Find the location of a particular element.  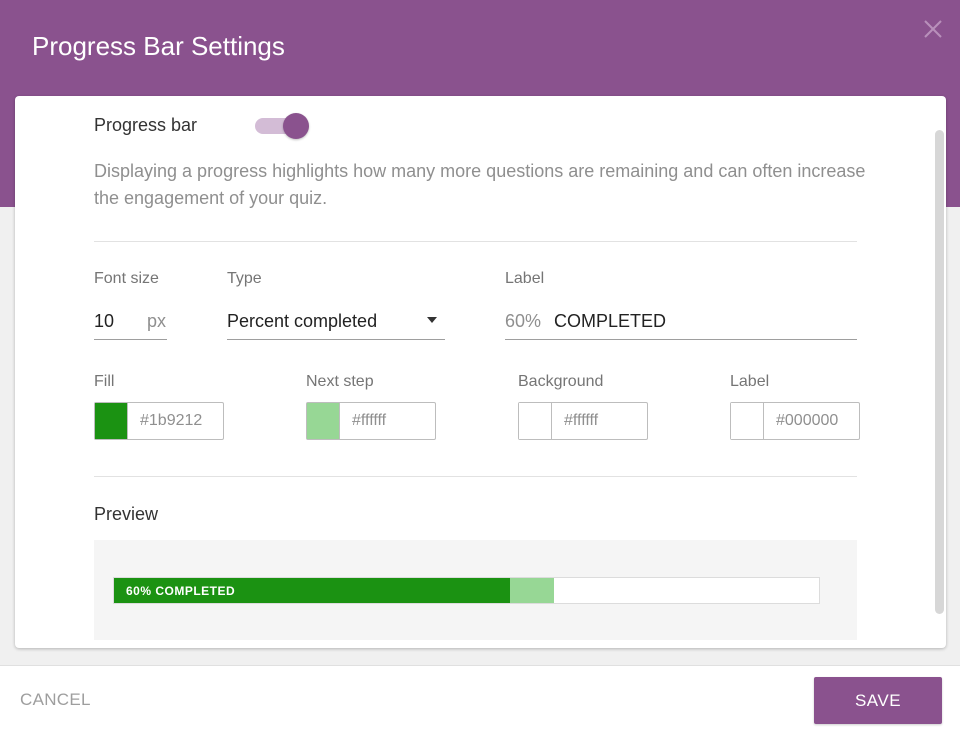

label-color-input: #000000 is located at coordinates (795, 421).